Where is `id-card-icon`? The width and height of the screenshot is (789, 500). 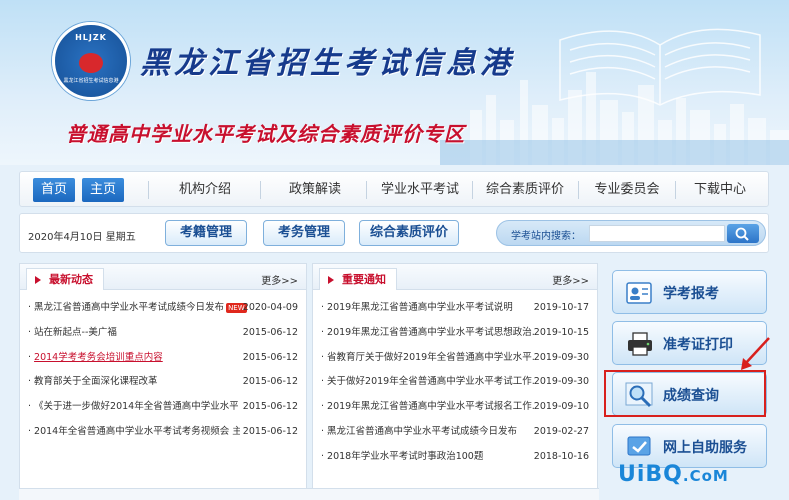
id-card-icon is located at coordinates (639, 293).